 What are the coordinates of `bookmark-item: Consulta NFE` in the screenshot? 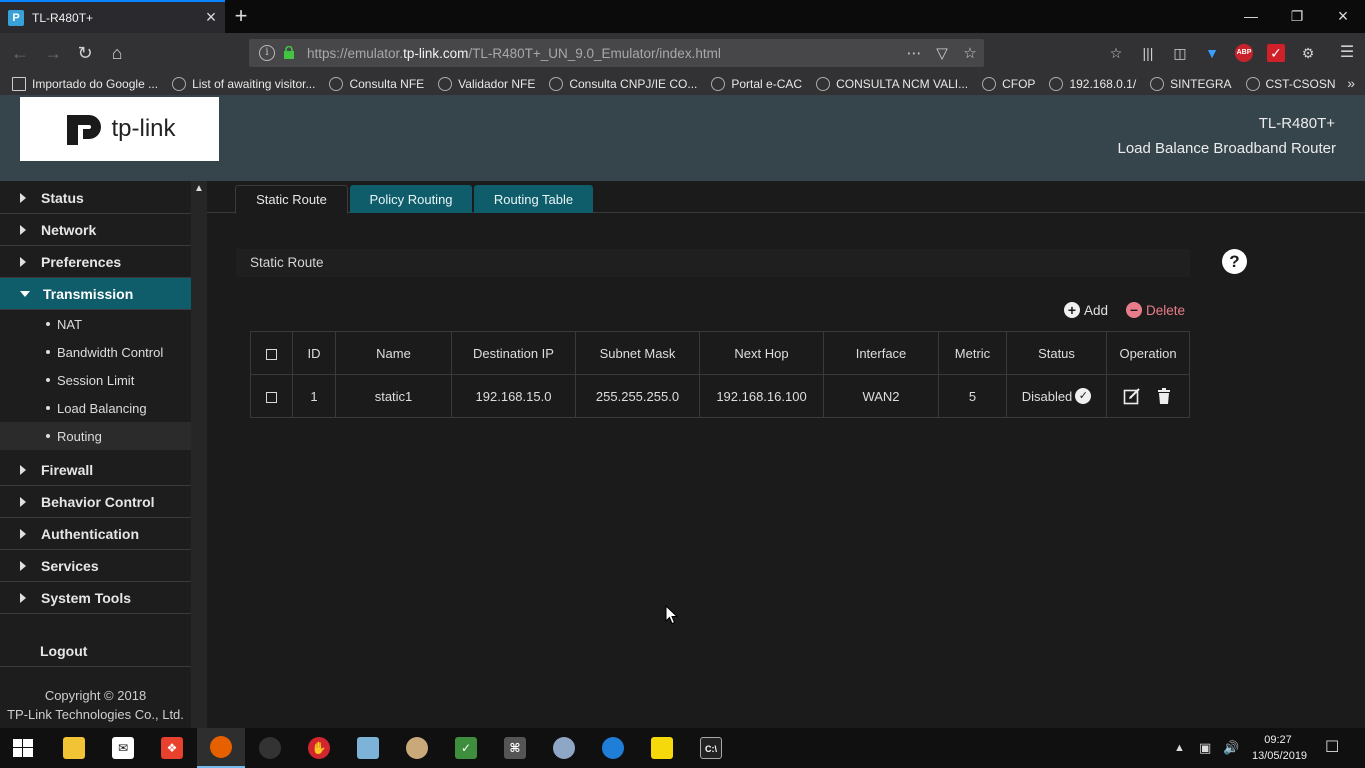 It's located at (376, 84).